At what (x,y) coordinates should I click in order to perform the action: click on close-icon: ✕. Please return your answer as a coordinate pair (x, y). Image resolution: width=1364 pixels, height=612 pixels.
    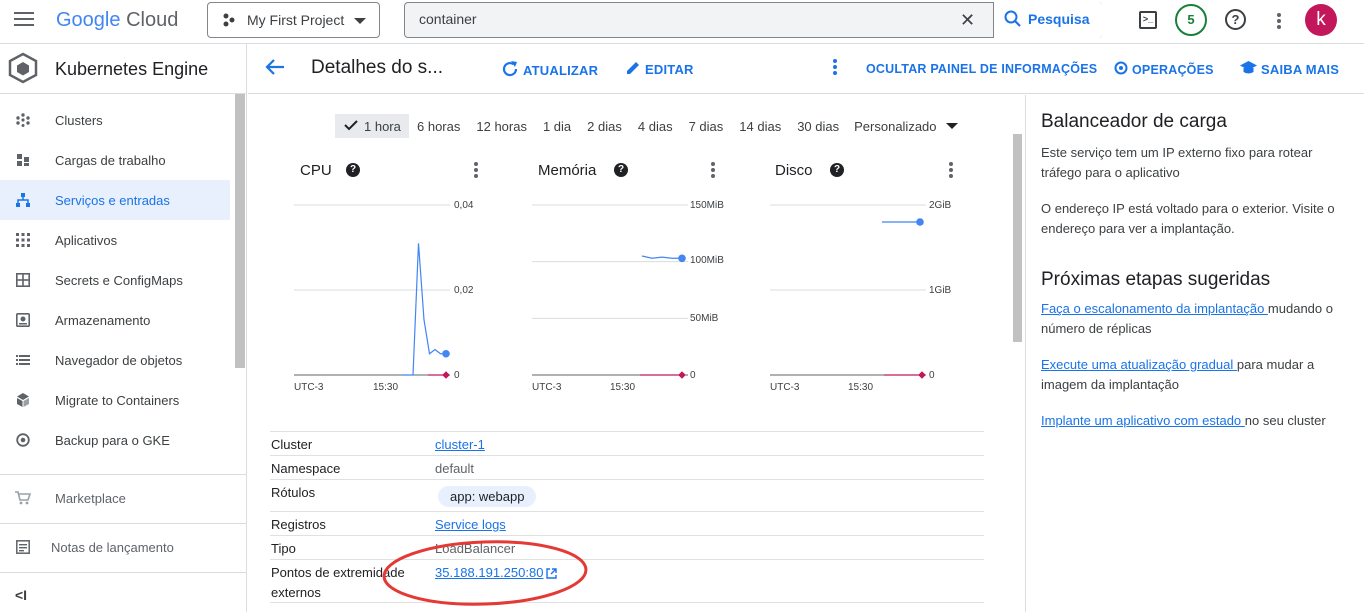
    Looking at the image, I should click on (967, 20).